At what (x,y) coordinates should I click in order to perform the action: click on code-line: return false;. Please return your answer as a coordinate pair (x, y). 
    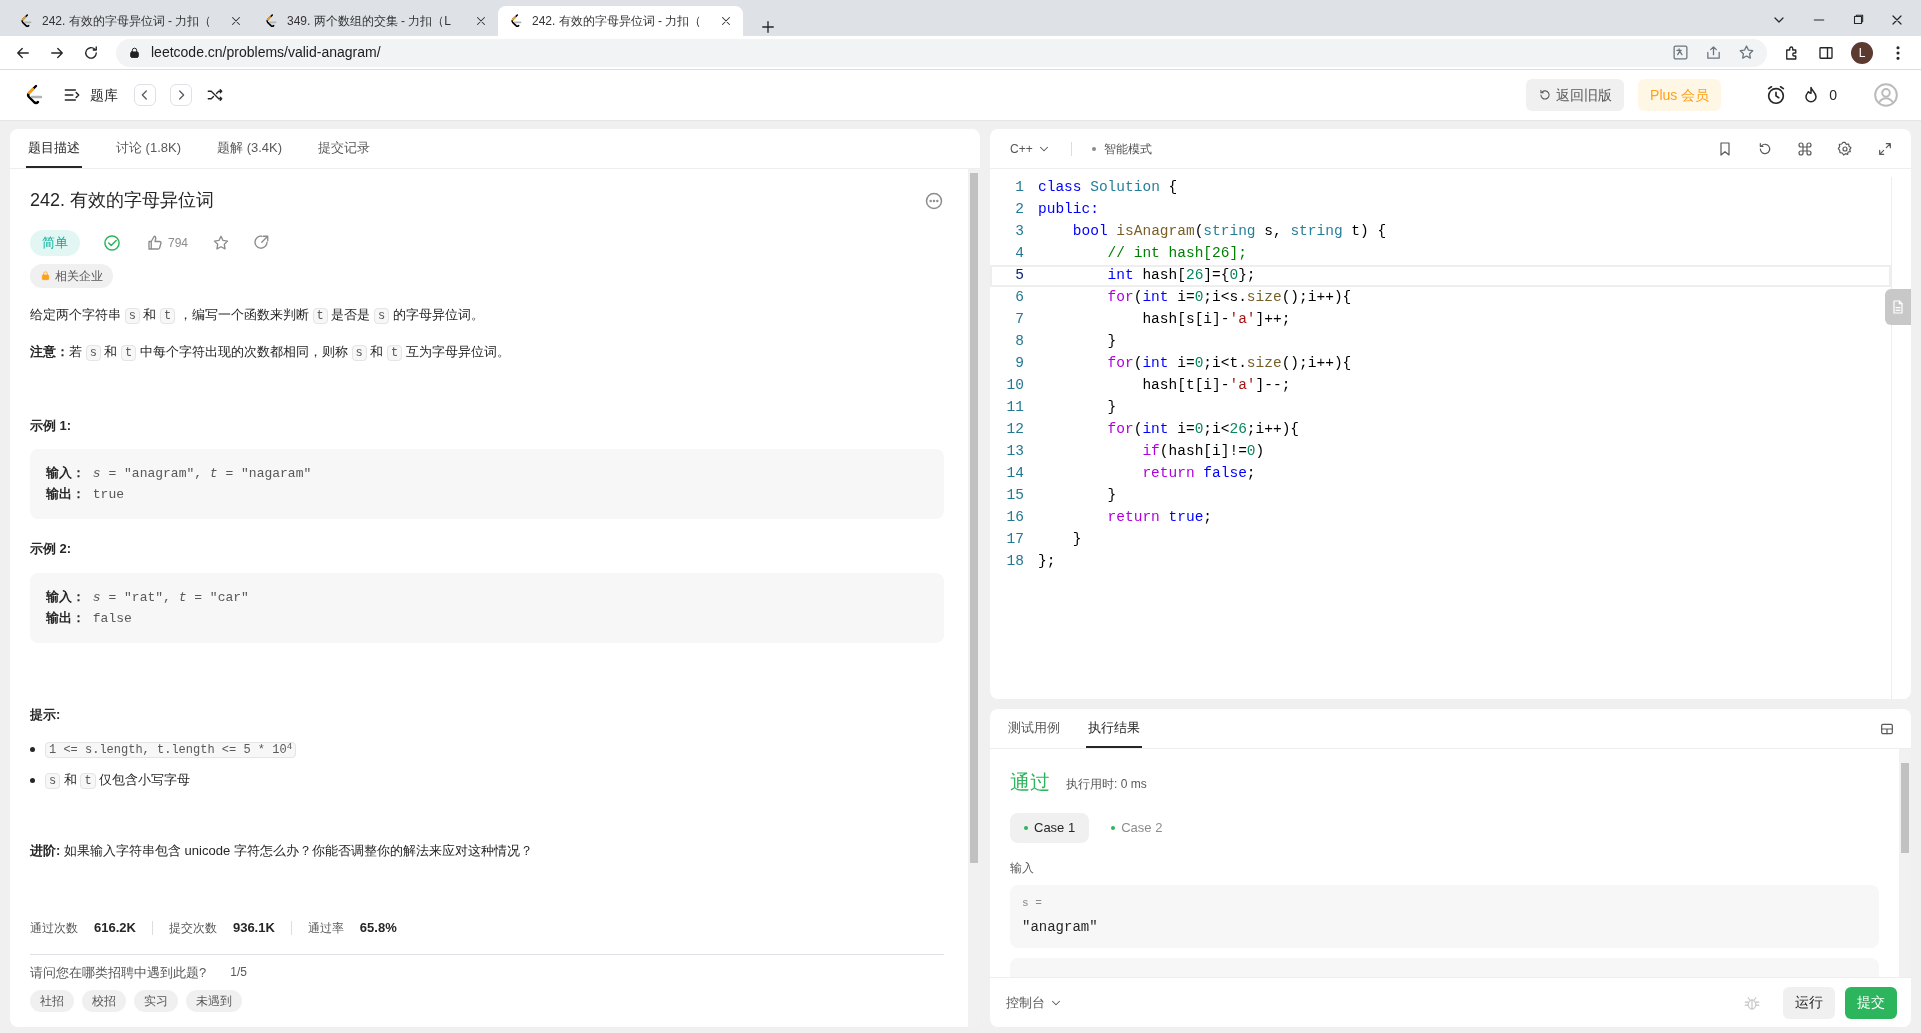
    Looking at the image, I should click on (1198, 474).